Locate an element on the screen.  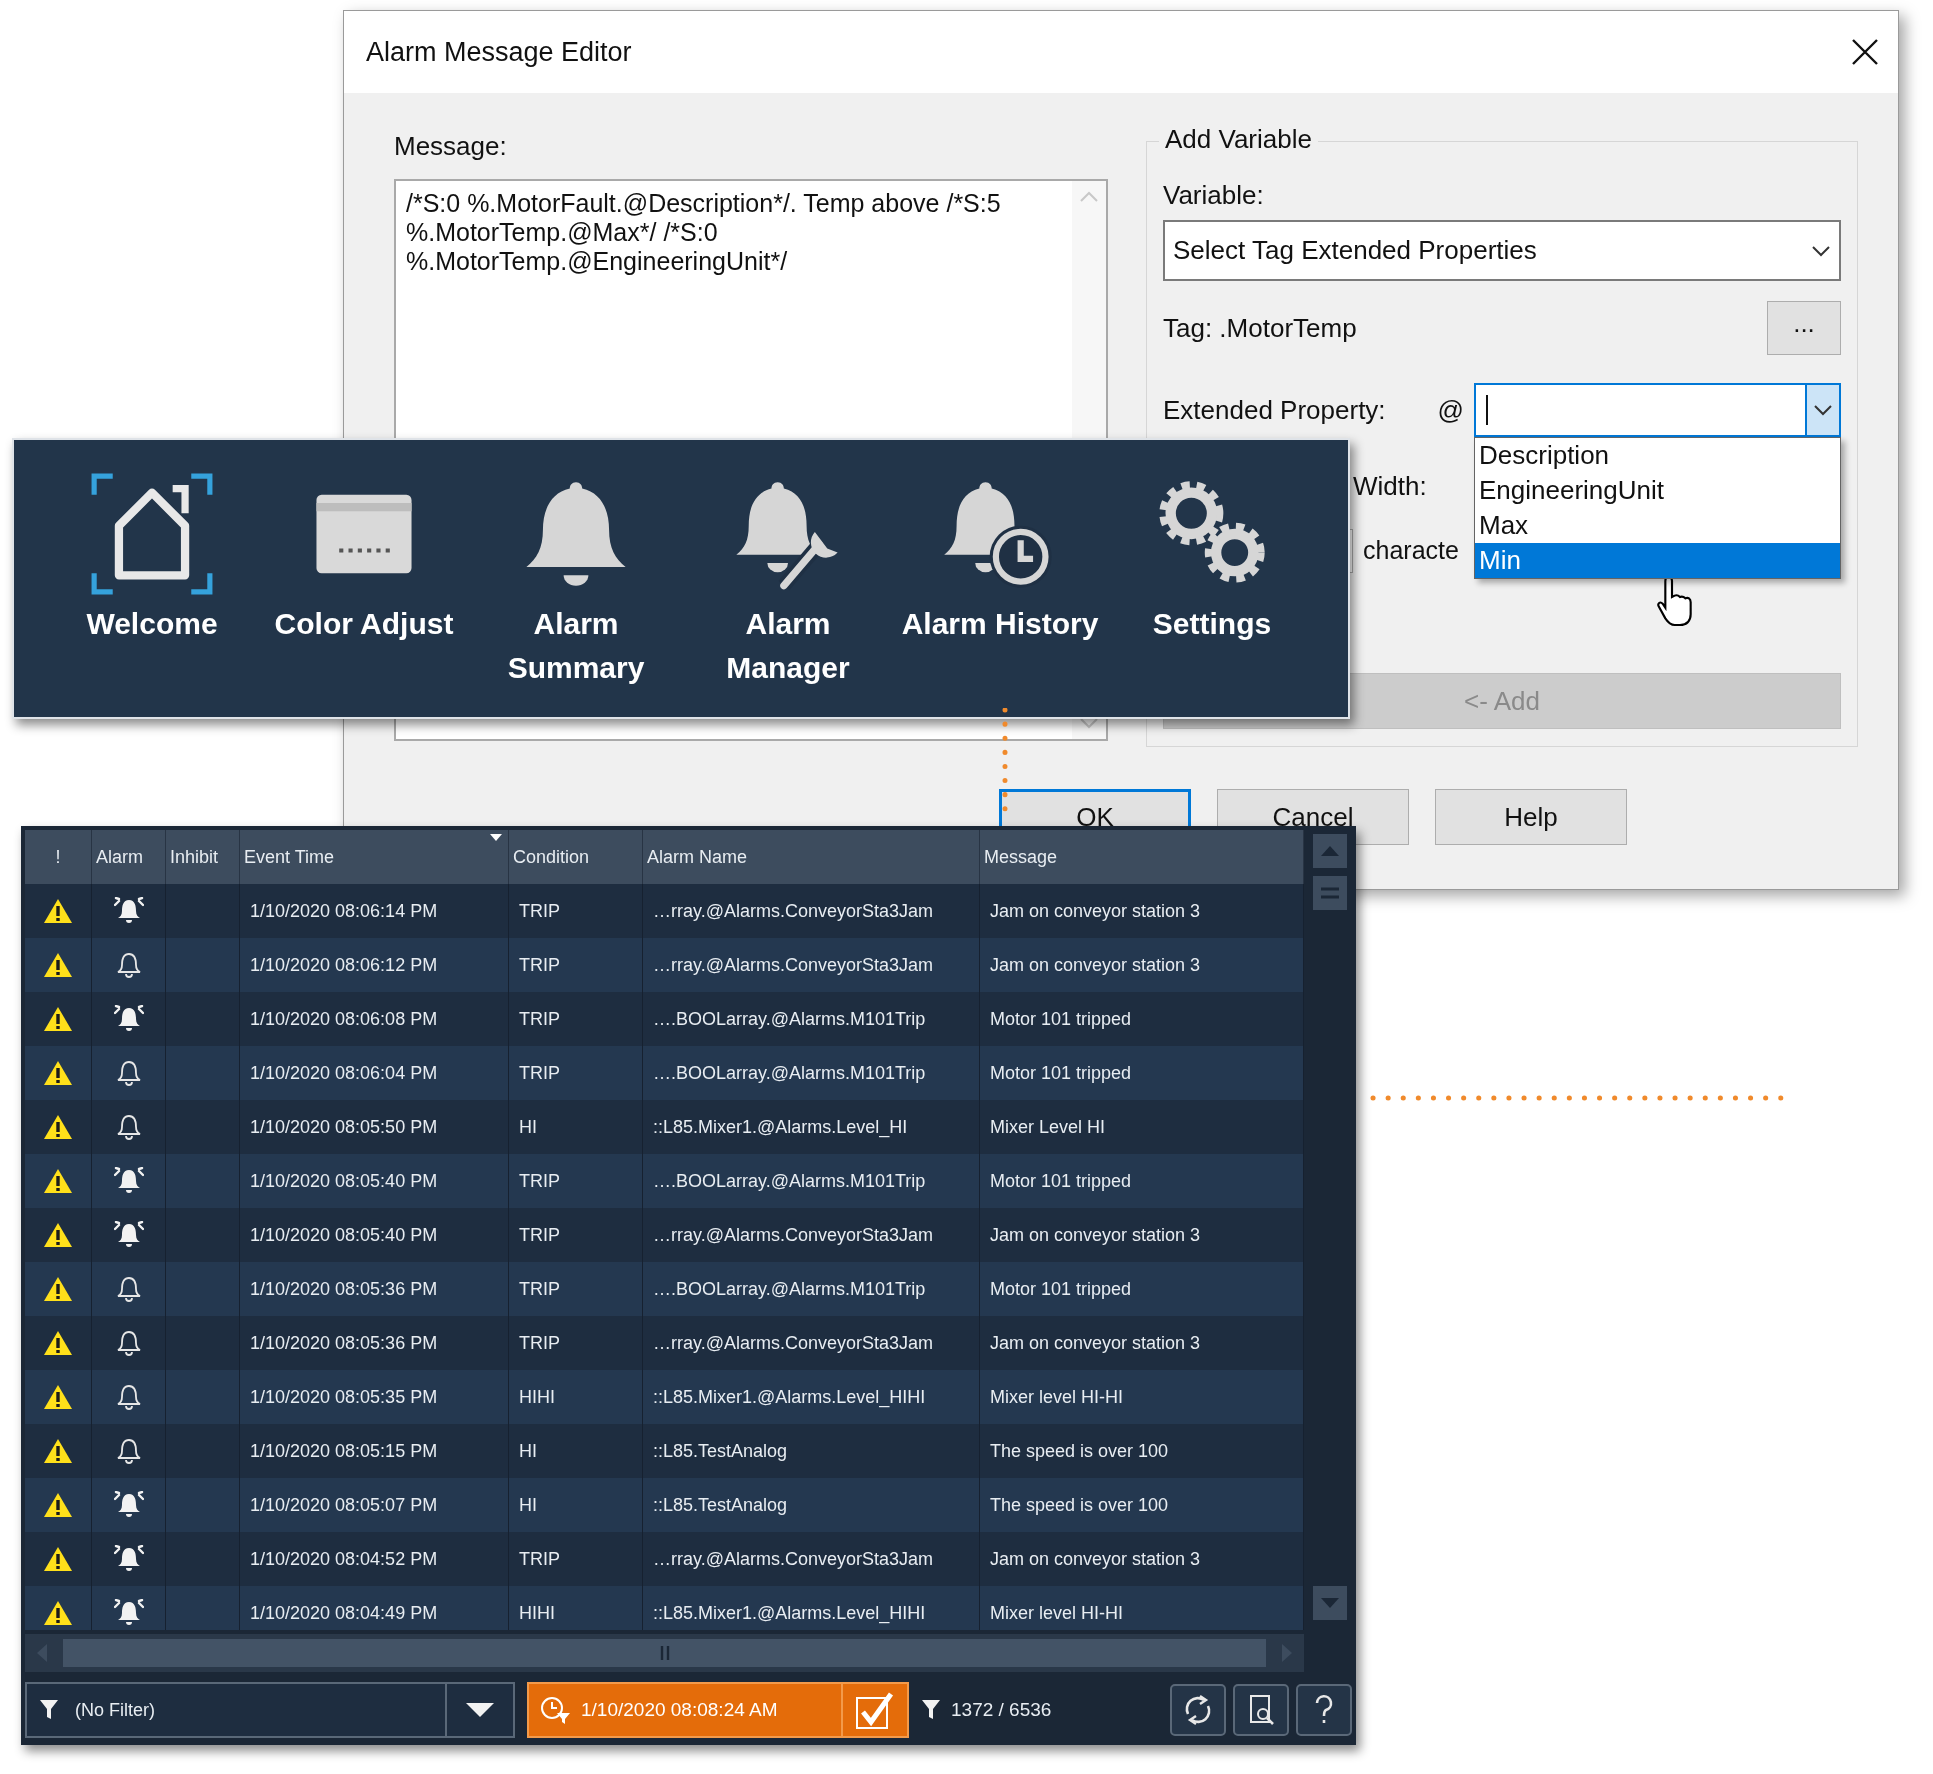
width-label: Width: is located at coordinates (1390, 486).